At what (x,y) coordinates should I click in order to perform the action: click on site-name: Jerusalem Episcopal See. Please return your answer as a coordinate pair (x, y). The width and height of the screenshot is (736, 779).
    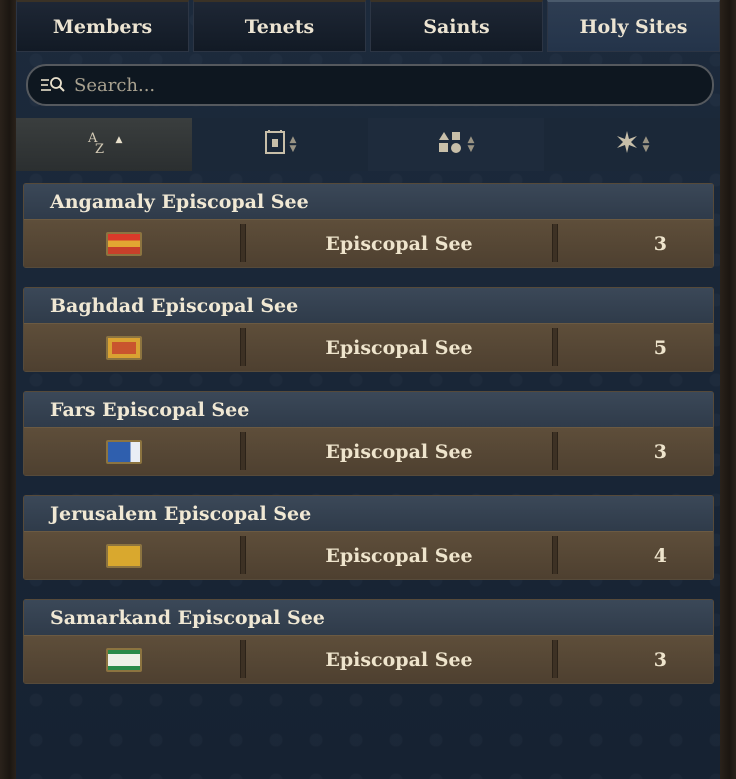
    Looking at the image, I should click on (368, 514).